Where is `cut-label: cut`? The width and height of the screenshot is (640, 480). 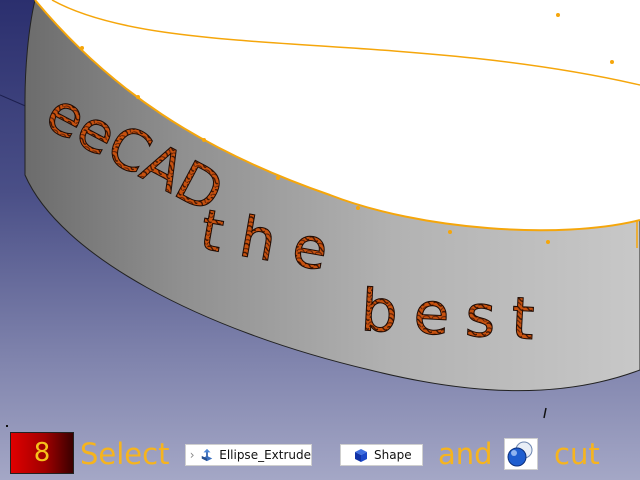
cut-label: cut is located at coordinates (577, 454).